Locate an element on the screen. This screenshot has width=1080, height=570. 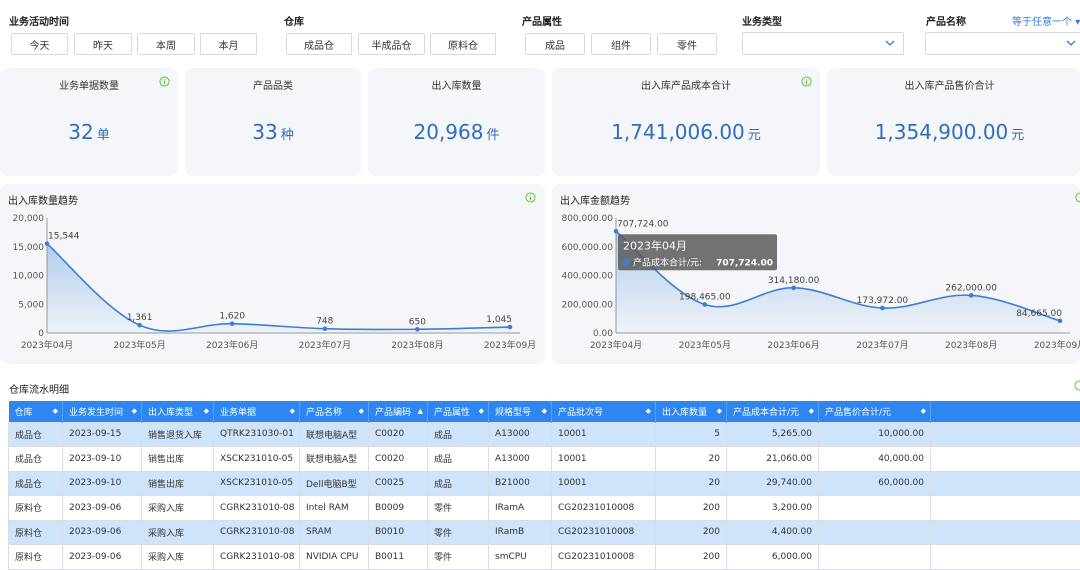
x-tick-label: 2023年08月 is located at coordinates (971, 345).